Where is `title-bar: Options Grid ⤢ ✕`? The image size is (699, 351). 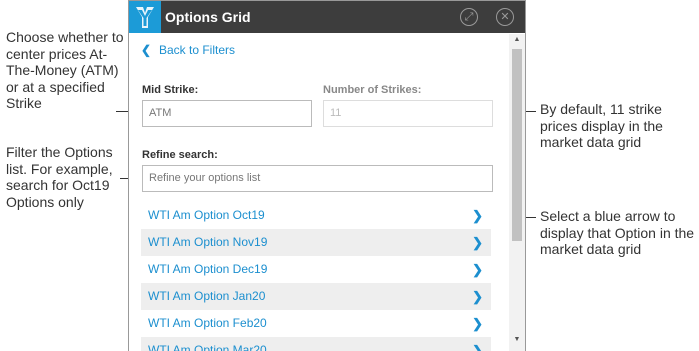
title-bar: Options Grid ⤢ ✕ is located at coordinates (327, 17).